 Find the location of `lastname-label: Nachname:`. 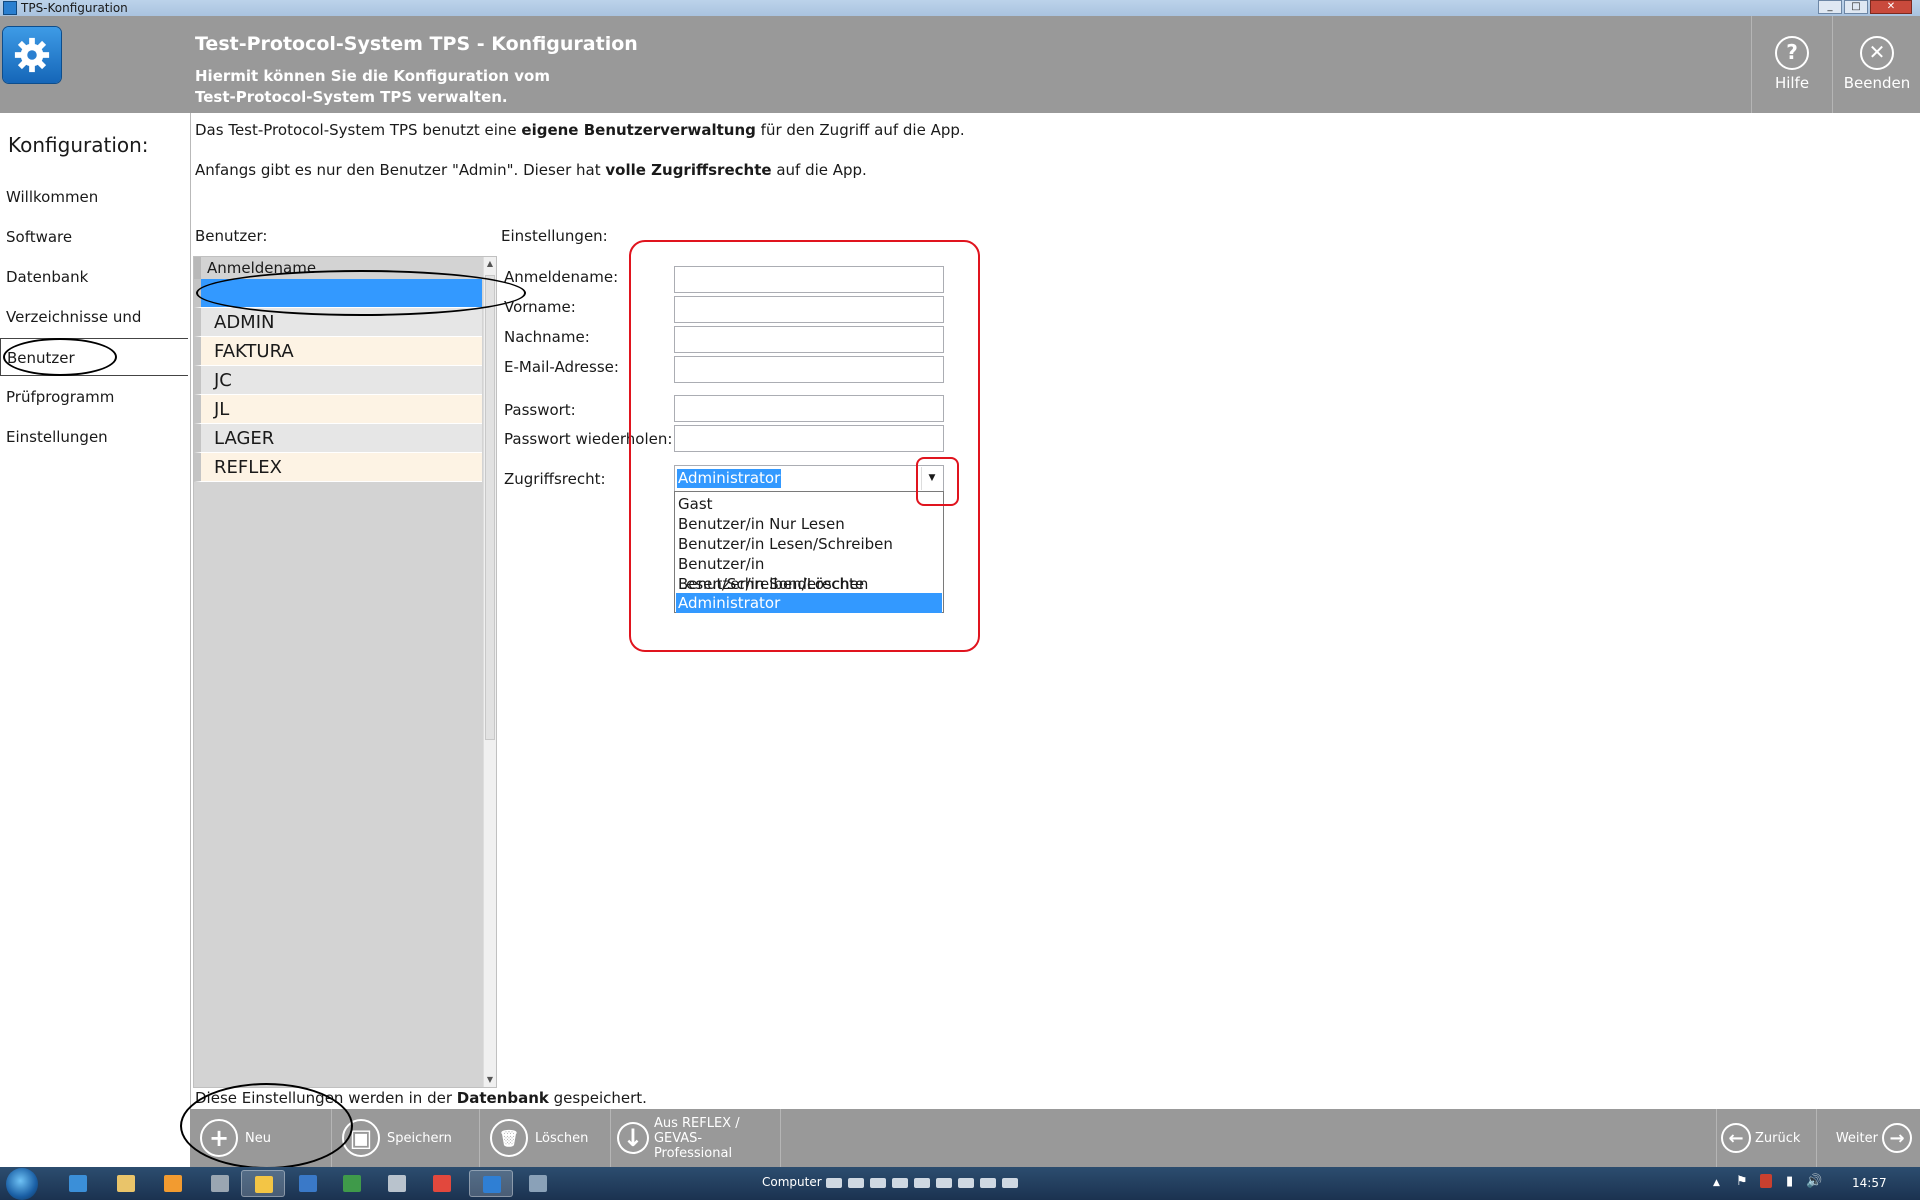

lastname-label: Nachname: is located at coordinates (547, 337).